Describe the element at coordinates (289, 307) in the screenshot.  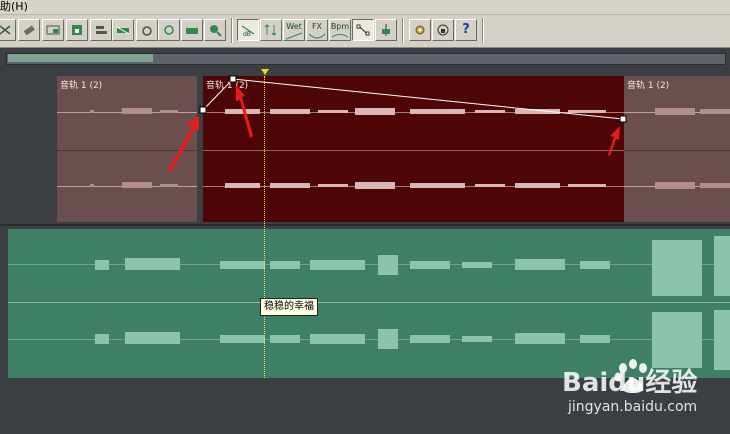
I see `clip-name-tooltip: 稳稳的幸福` at that location.